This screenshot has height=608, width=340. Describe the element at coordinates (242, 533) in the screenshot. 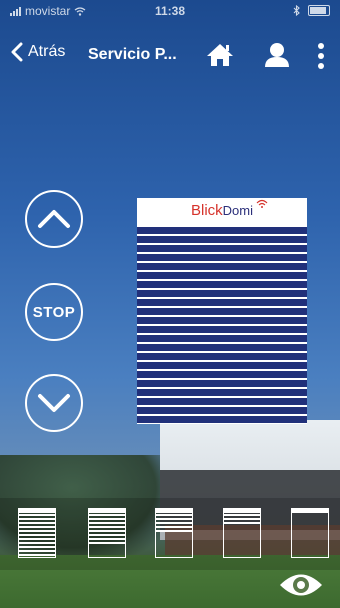

I see `preset-mostly-open` at that location.